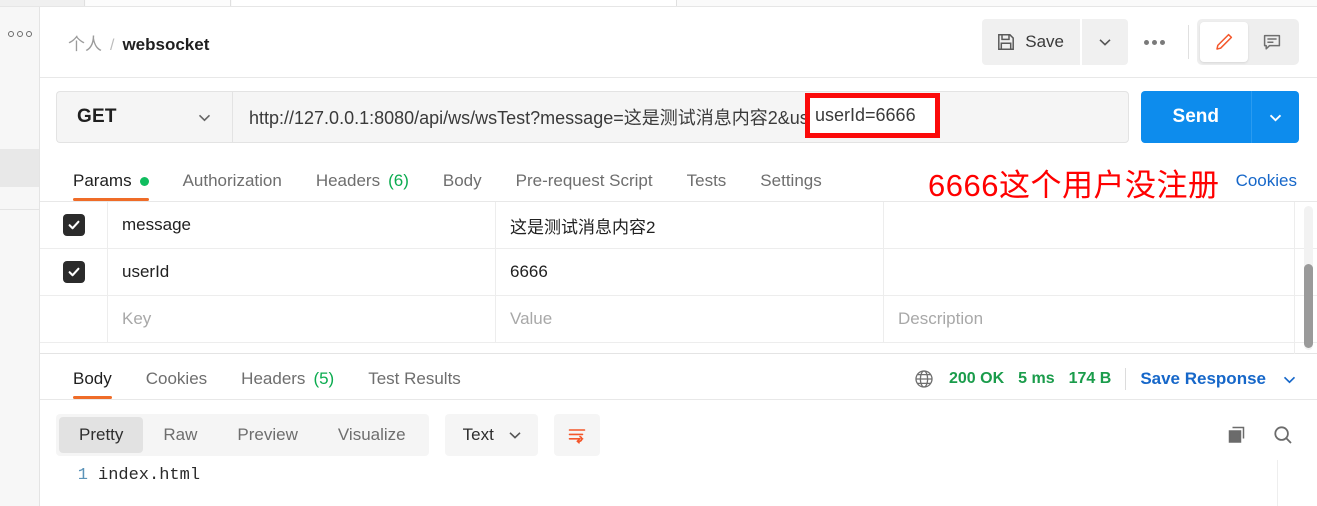 The width and height of the screenshot is (1317, 506). What do you see at coordinates (180, 435) in the screenshot?
I see `view-mode-raw: Raw` at bounding box center [180, 435].